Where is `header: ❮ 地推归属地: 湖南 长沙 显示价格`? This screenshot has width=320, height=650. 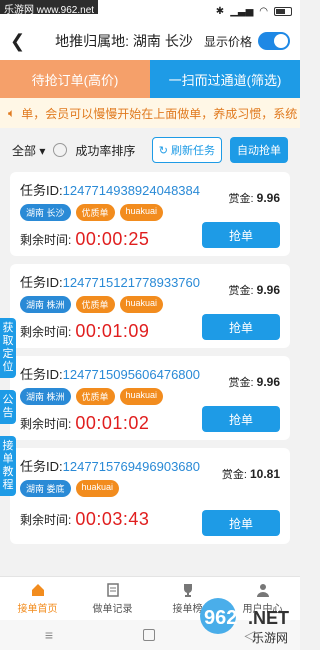 header: ❮ 地推归属地: 湖南 长沙 显示价格 is located at coordinates (150, 41).